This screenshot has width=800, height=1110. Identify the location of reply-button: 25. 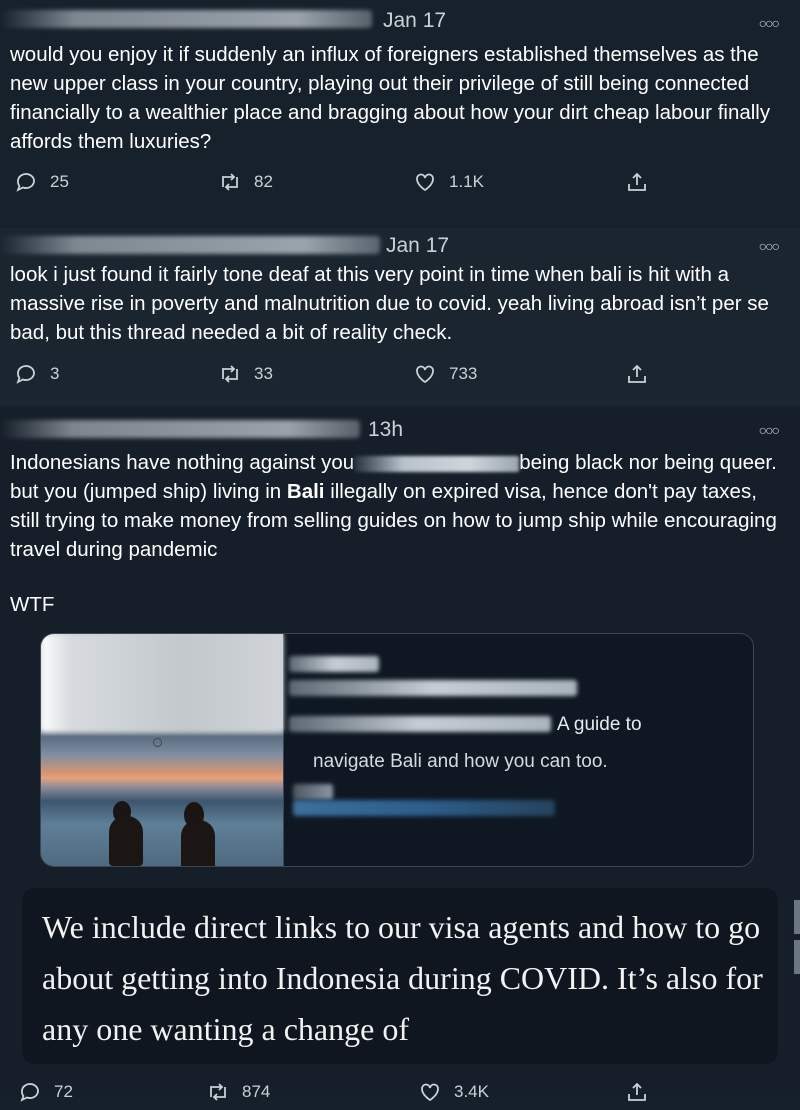
(41, 182).